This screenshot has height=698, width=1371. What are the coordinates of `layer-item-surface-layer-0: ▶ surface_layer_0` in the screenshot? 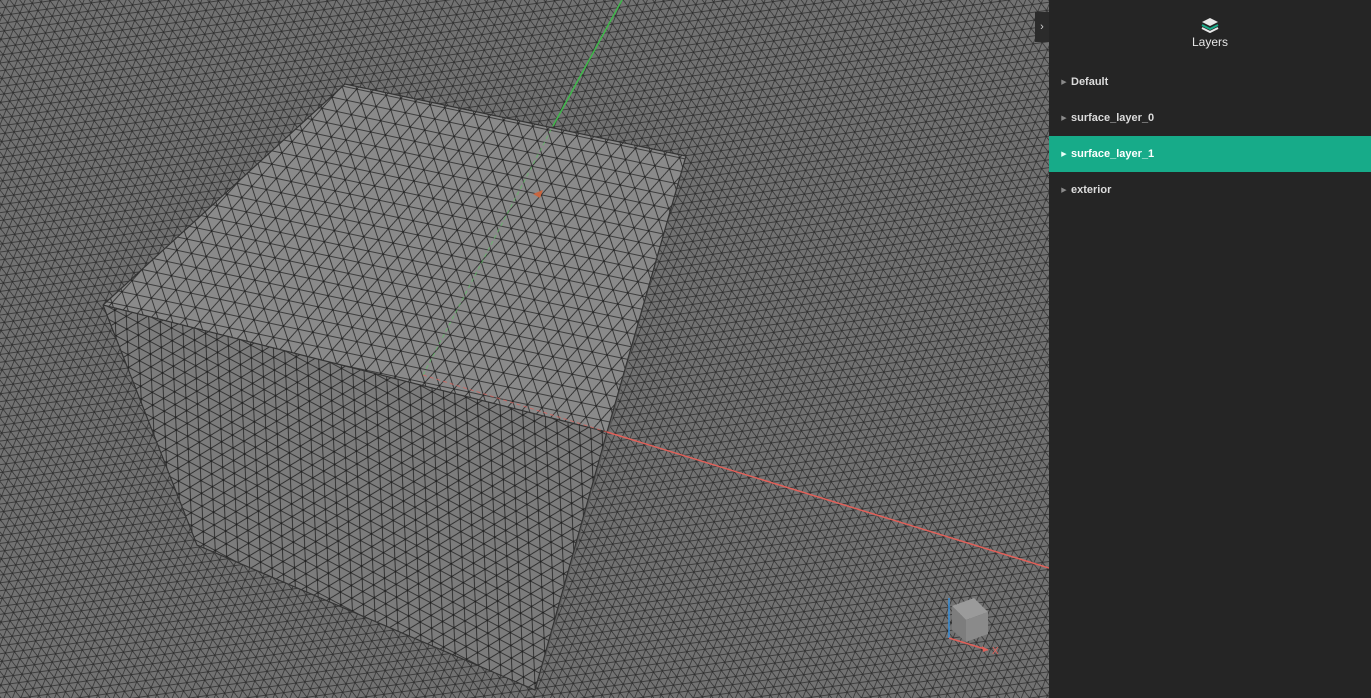 It's located at (1210, 118).